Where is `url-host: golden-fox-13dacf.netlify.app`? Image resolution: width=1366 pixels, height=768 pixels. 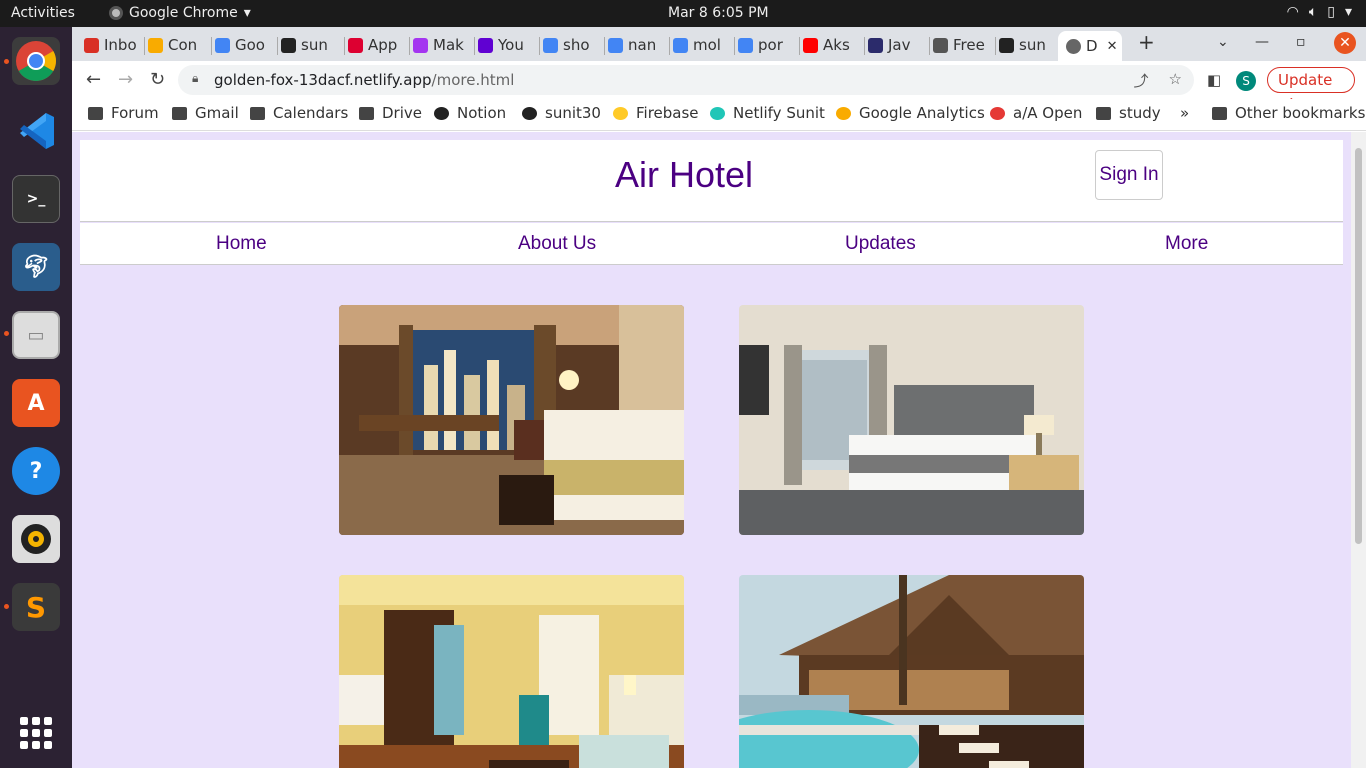 url-host: golden-fox-13dacf.netlify.app is located at coordinates (323, 80).